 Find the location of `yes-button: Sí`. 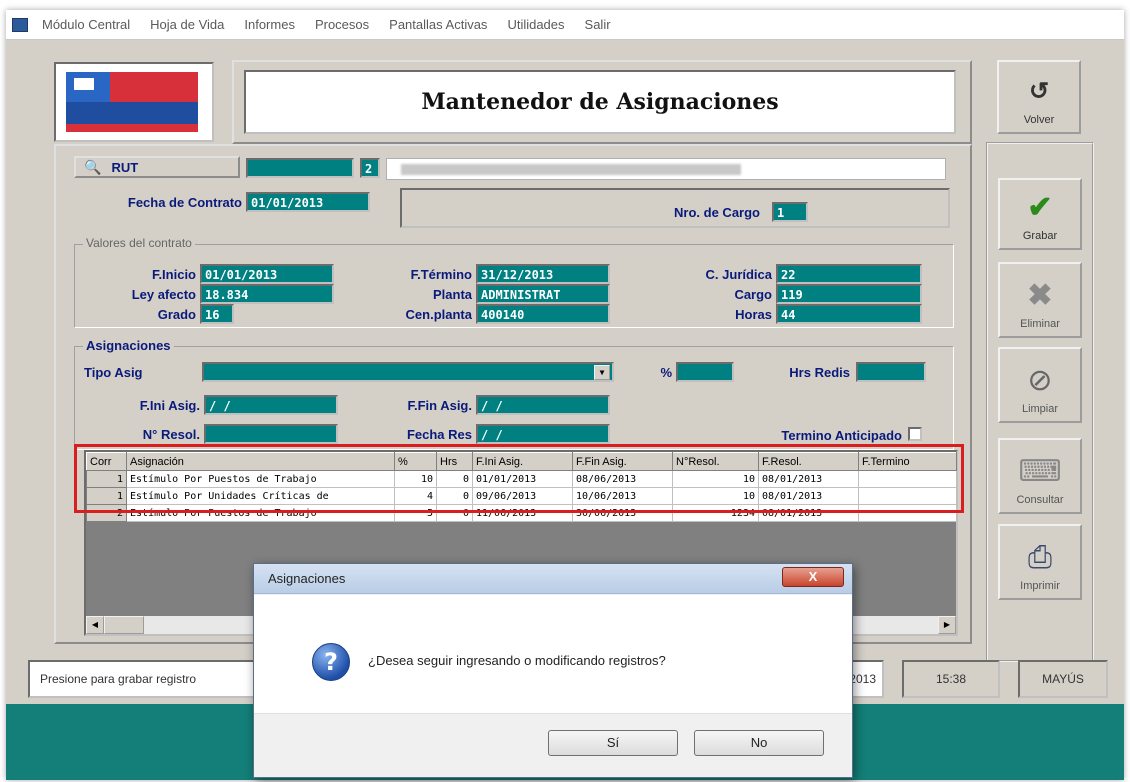

yes-button: Sí is located at coordinates (613, 743).